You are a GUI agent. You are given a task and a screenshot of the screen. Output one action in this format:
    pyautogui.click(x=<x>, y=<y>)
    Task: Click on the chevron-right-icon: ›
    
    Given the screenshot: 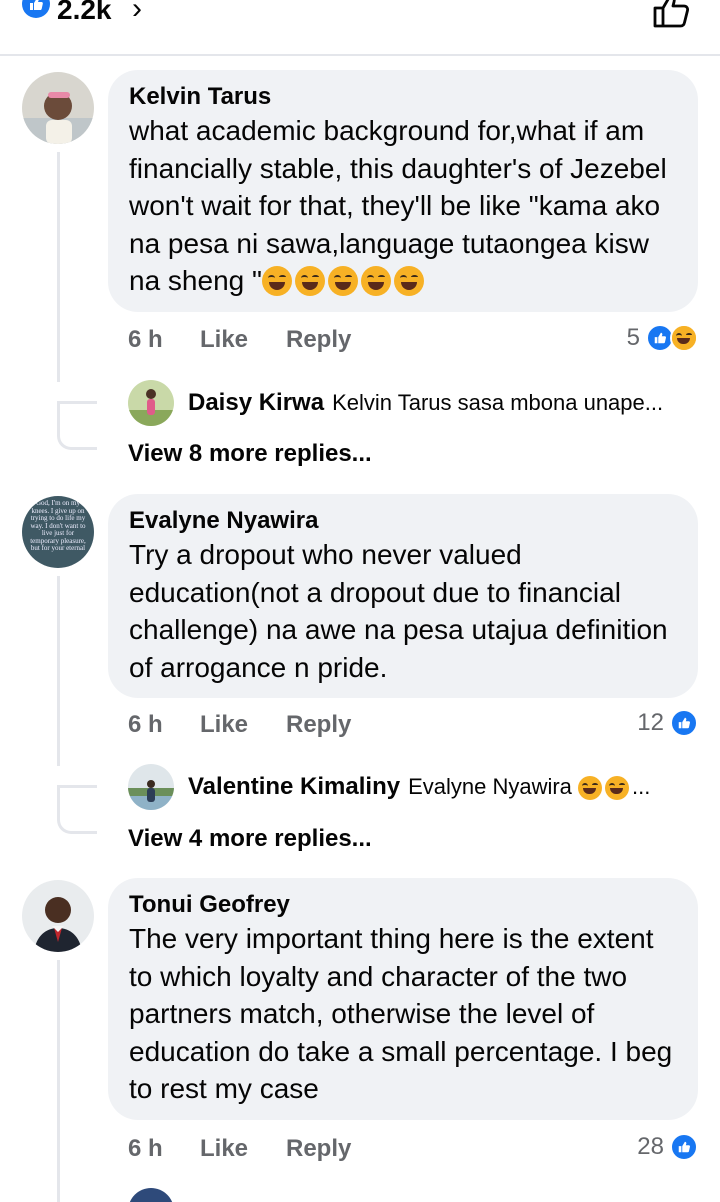 What is the action you would take?
    pyautogui.click(x=137, y=13)
    